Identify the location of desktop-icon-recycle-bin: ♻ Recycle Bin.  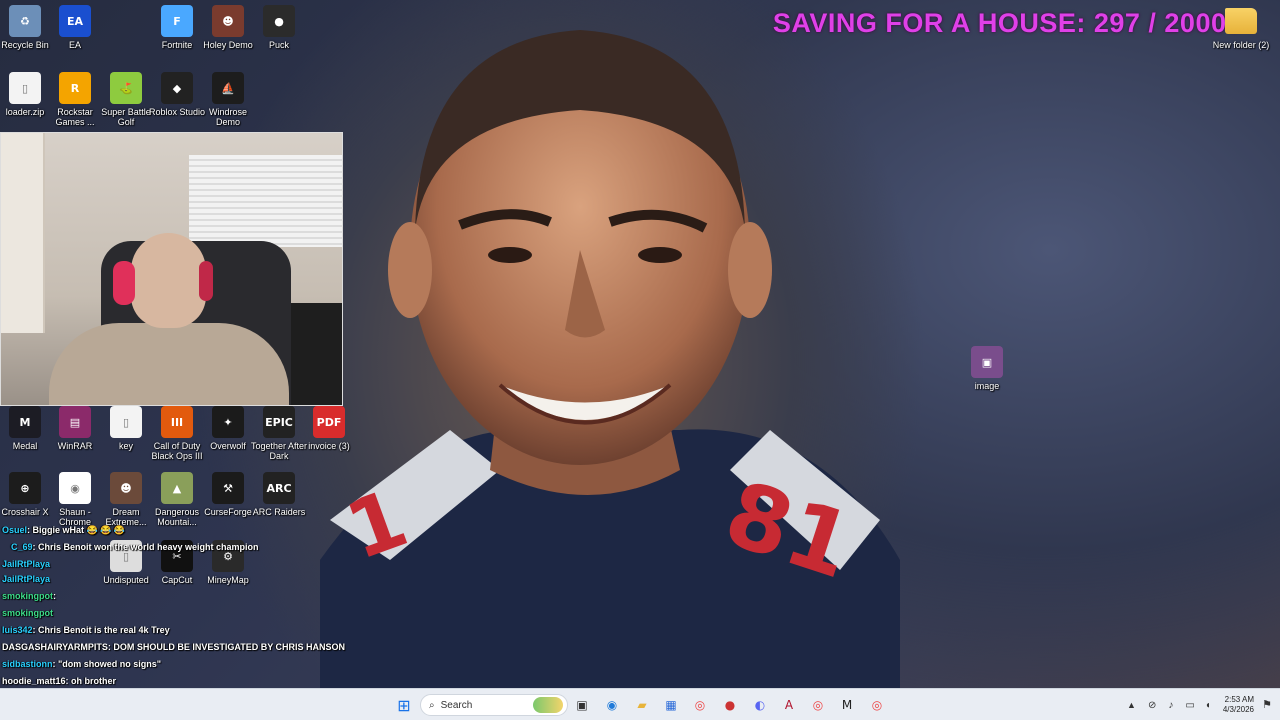
(25, 27).